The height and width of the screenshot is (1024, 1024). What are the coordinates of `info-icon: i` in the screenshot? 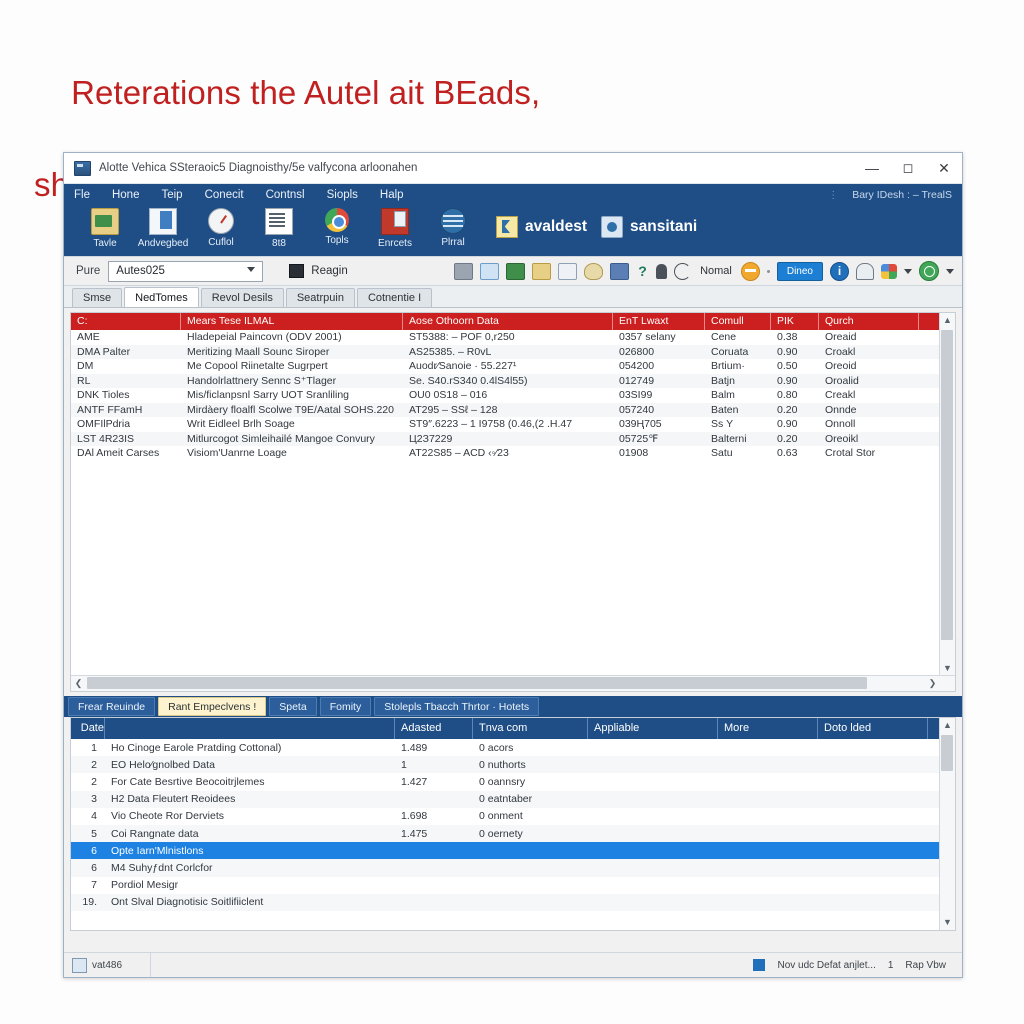 It's located at (839, 271).